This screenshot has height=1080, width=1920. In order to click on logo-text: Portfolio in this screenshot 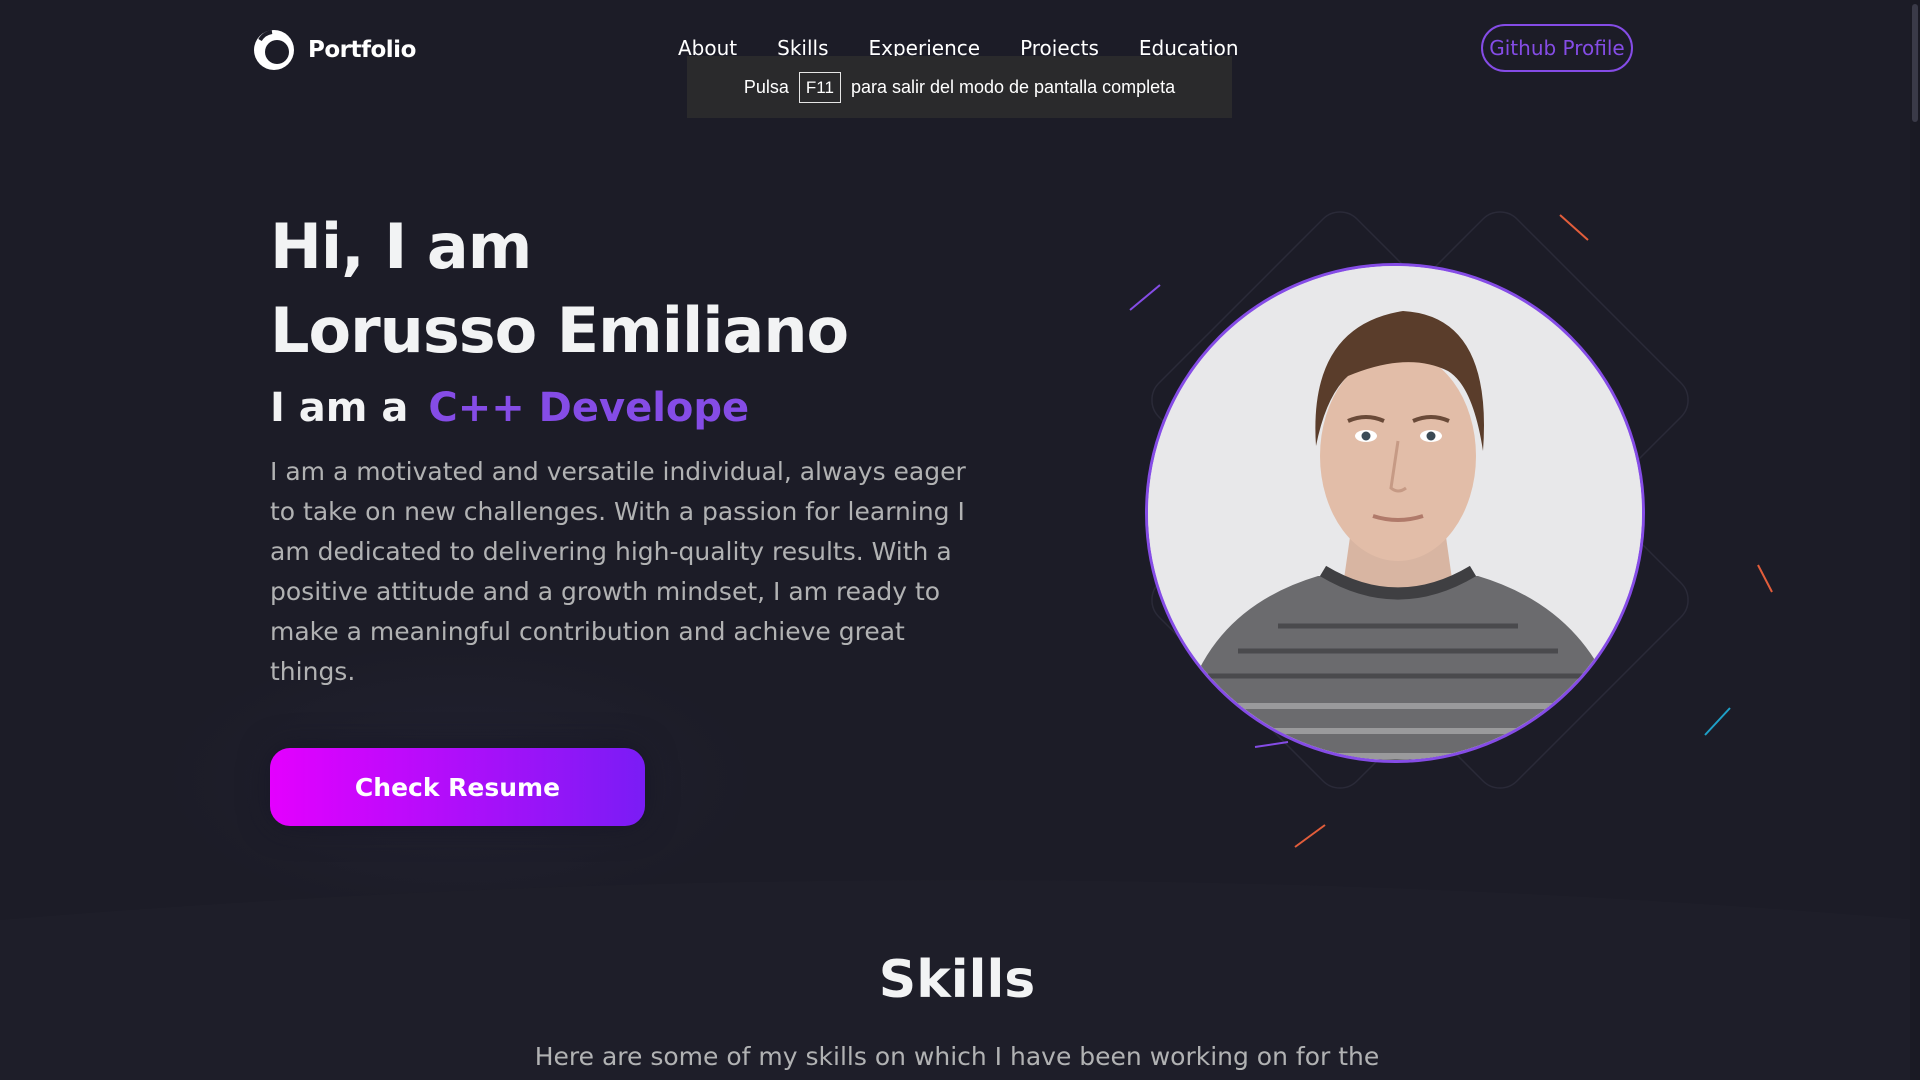, I will do `click(362, 50)`.